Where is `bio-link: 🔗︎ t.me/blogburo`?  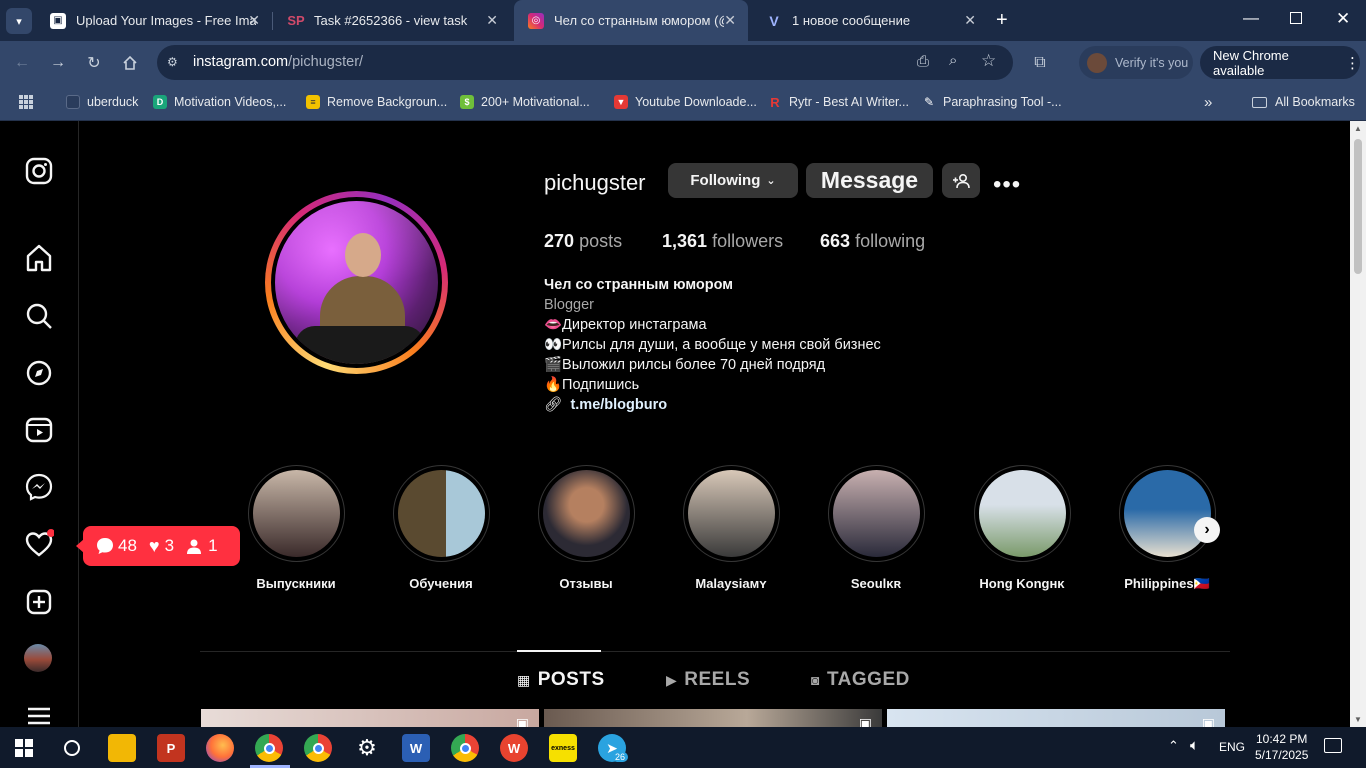 bio-link: 🔗︎ t.me/blogburo is located at coordinates (712, 405).